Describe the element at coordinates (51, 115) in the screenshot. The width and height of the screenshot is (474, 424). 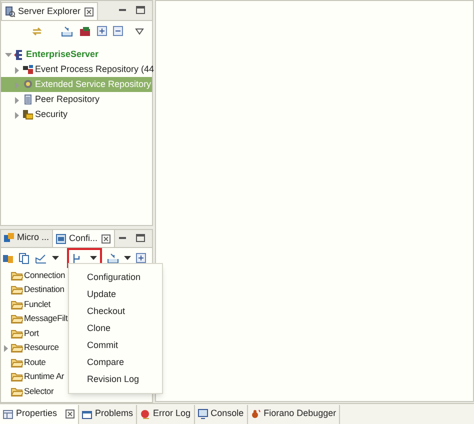
I see `tree-item: Security` at that location.